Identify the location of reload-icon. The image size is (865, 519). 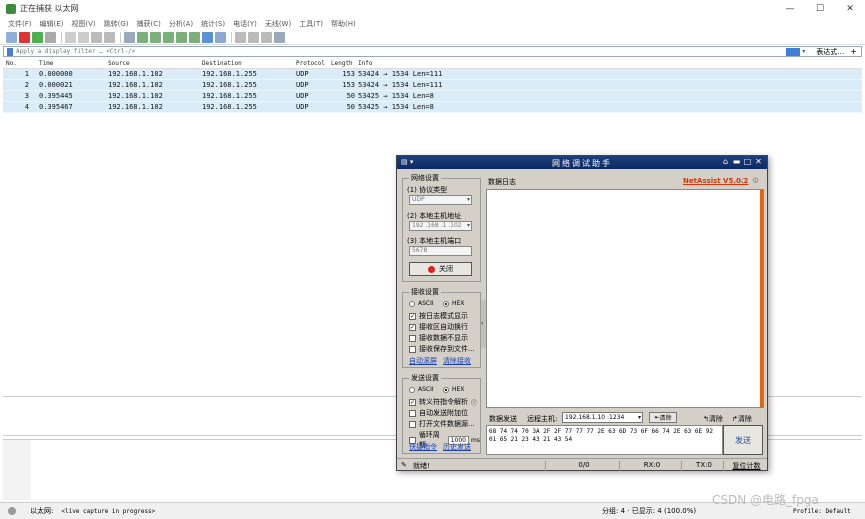
(109, 37).